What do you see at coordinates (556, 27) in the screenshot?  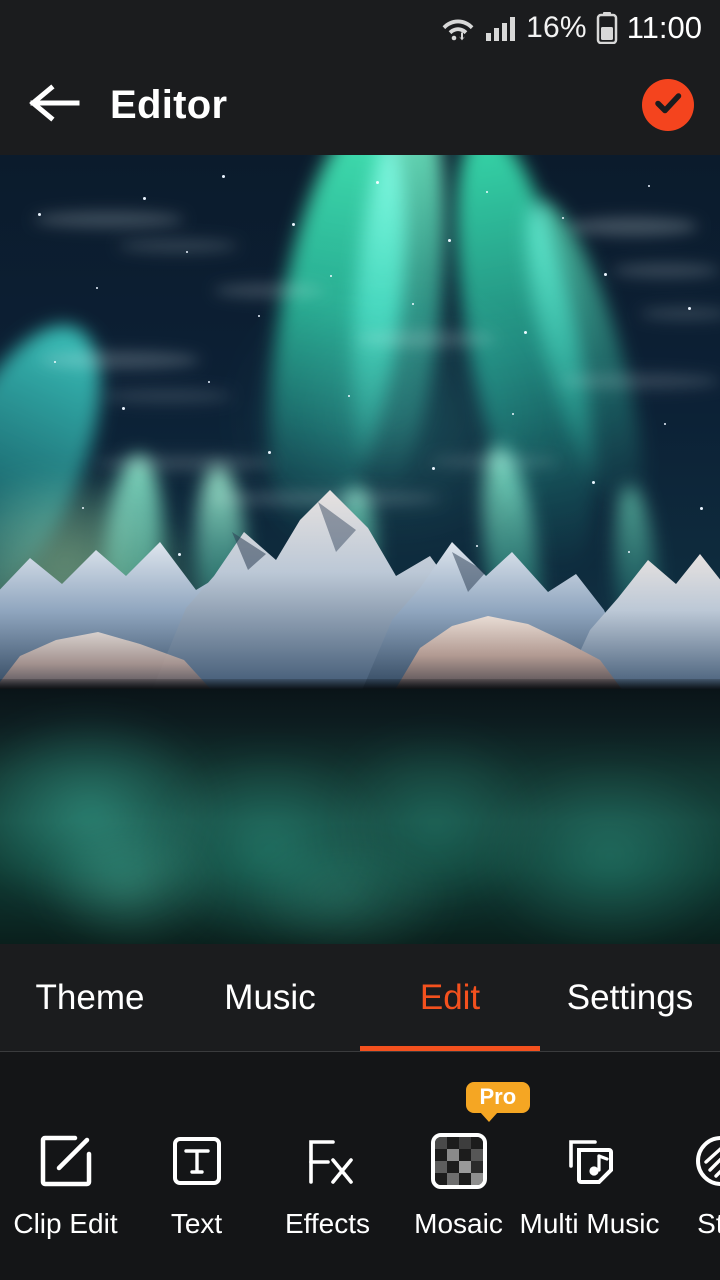 I see `battery-percent-label: 16%` at bounding box center [556, 27].